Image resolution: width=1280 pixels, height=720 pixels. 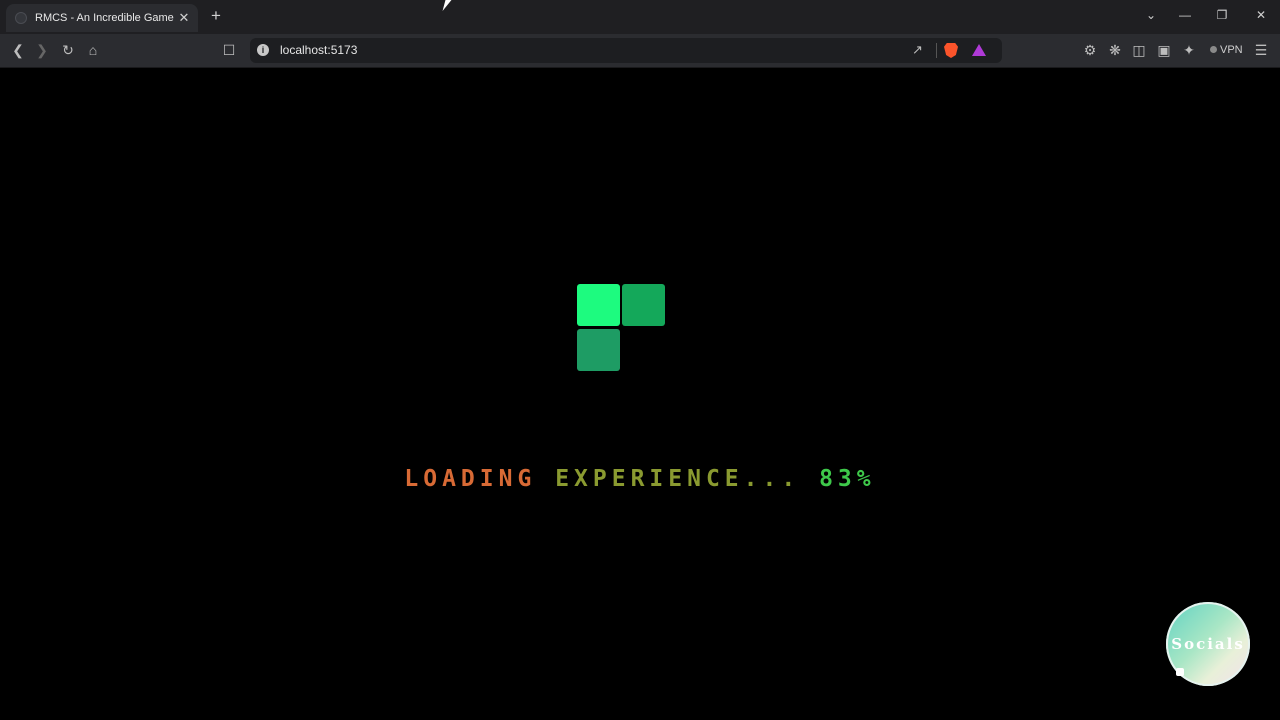 I want to click on site-favicon-icon, so click(x=21, y=18).